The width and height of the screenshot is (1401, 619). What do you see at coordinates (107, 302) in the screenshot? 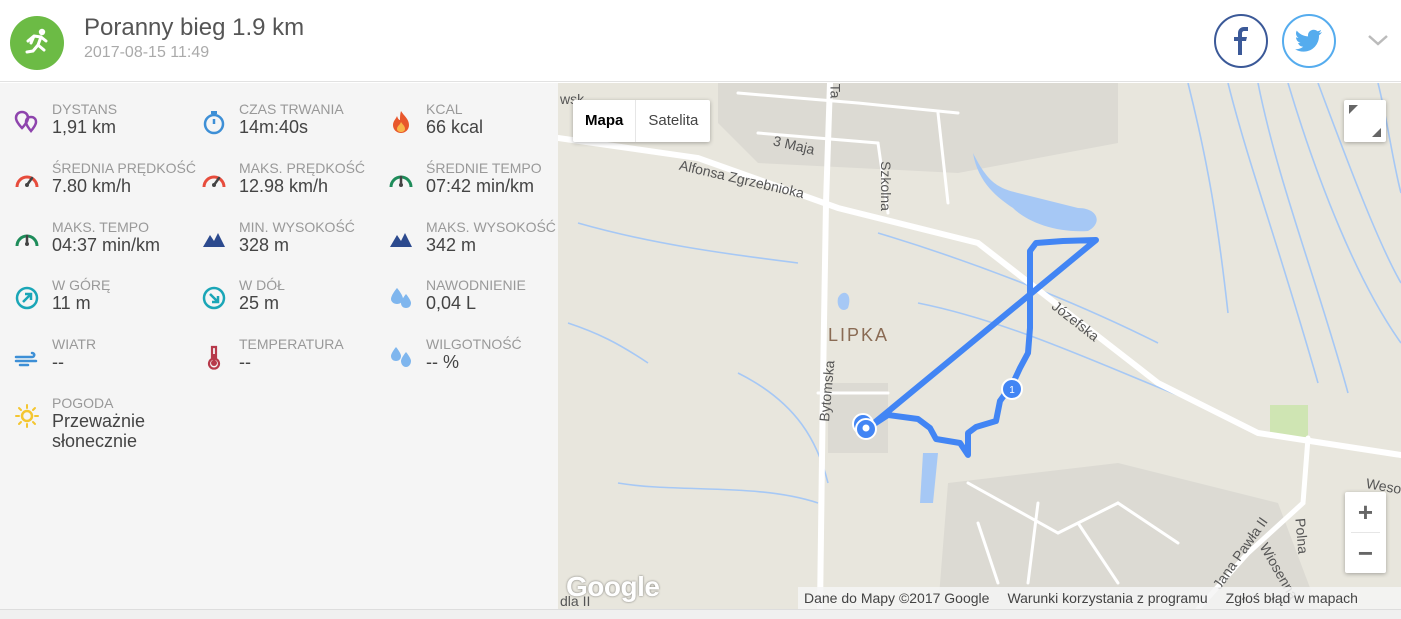
I see `stat-w-górę: W GÓRĘ 11 m` at bounding box center [107, 302].